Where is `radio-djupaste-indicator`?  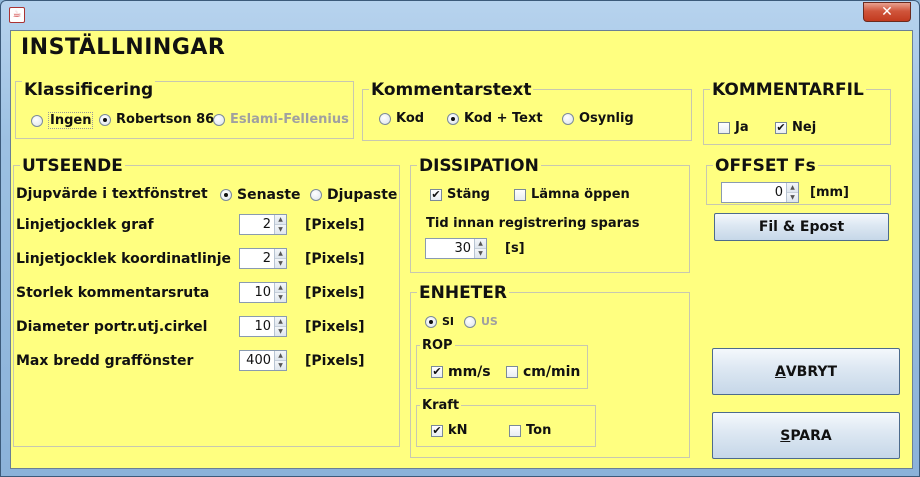
radio-djupaste-indicator is located at coordinates (316, 195).